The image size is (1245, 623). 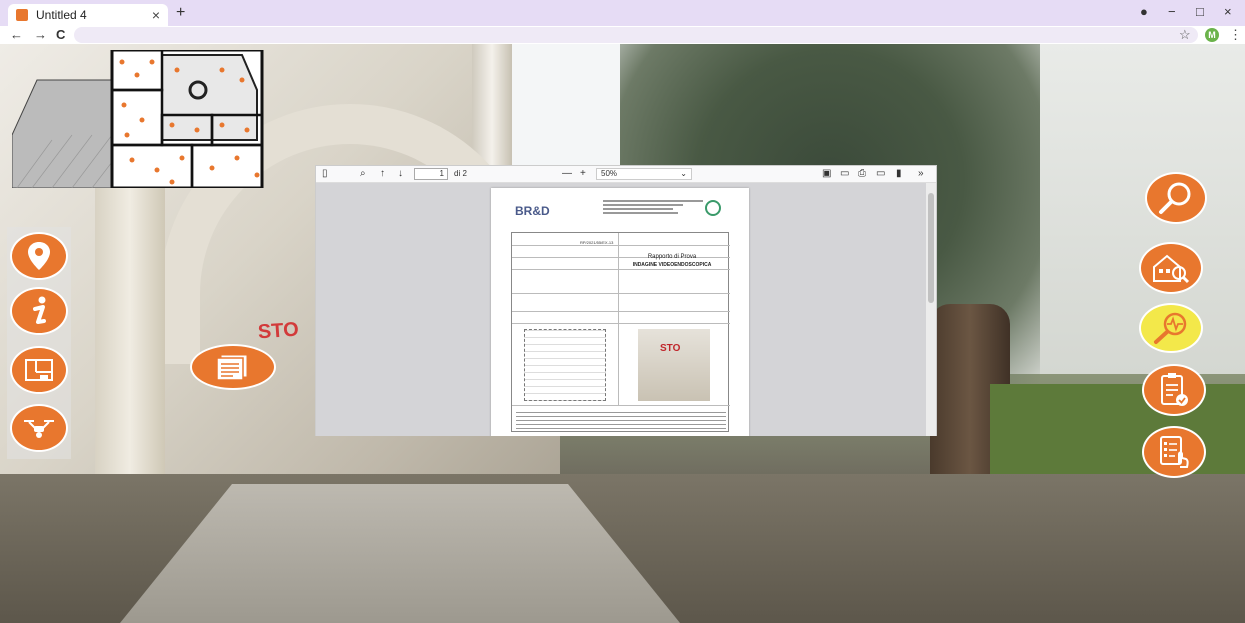 I want to click on wall-photo: STO, so click(x=674, y=365).